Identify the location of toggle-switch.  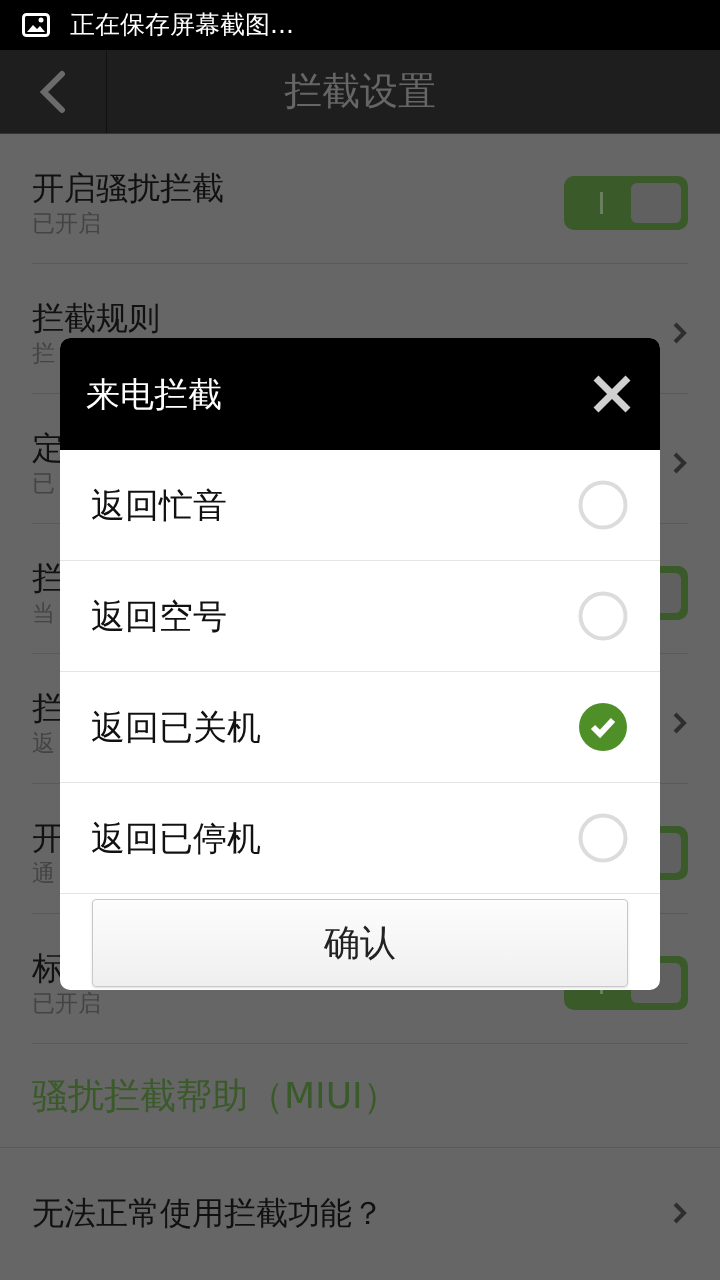
(626, 202).